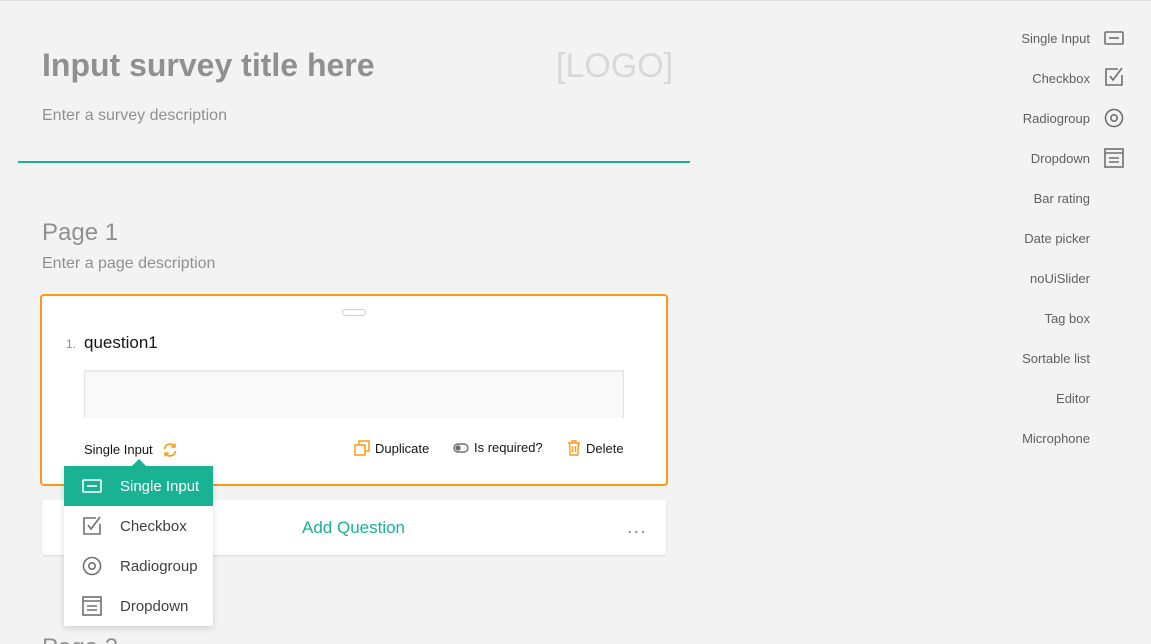  Describe the element at coordinates (208, 65) in the screenshot. I see `survey-title: Input survey title here` at that location.